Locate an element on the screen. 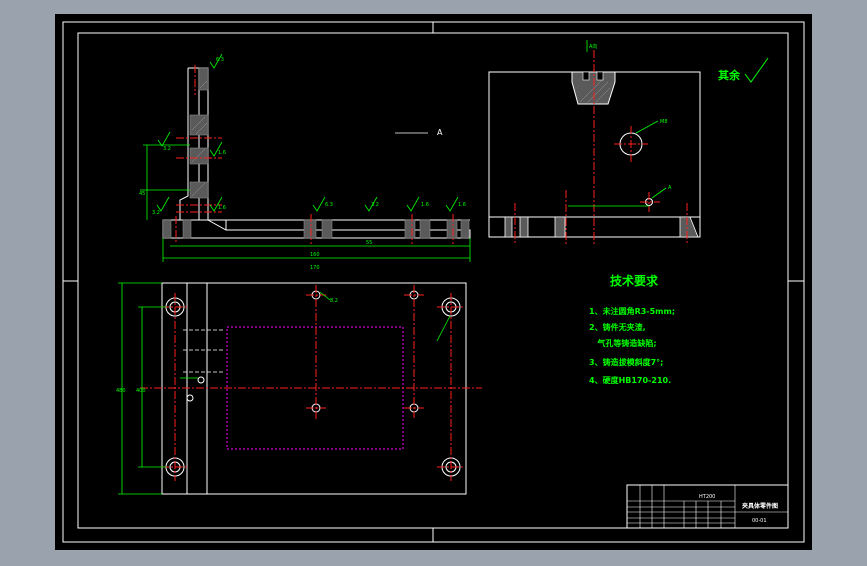 This screenshot has height=566, width=867. tech-requirement-item: 2、铸件无夹渣, is located at coordinates (617, 327).